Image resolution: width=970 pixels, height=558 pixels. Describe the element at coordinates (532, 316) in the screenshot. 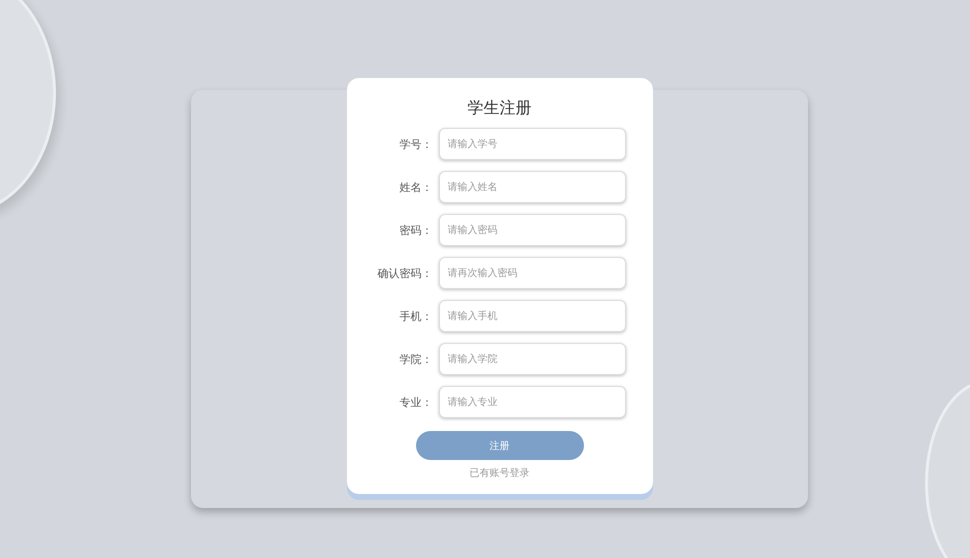

I see `input-field: 请输入手机` at that location.